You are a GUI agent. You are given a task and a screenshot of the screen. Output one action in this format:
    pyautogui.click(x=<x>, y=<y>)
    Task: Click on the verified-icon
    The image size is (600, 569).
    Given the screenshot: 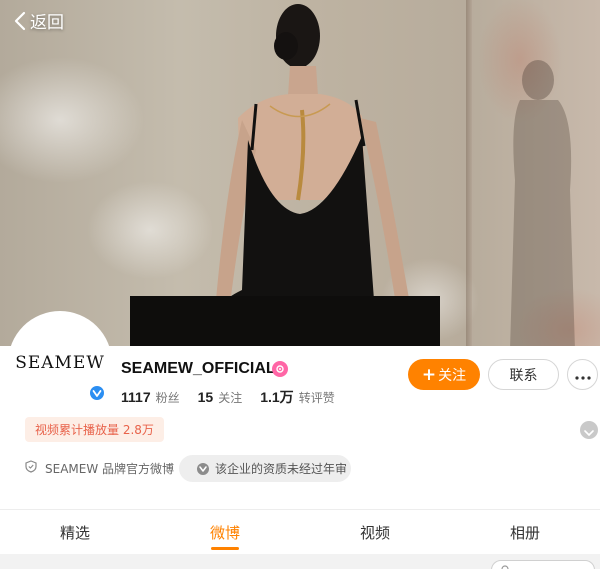 What is the action you would take?
    pyautogui.click(x=97, y=393)
    